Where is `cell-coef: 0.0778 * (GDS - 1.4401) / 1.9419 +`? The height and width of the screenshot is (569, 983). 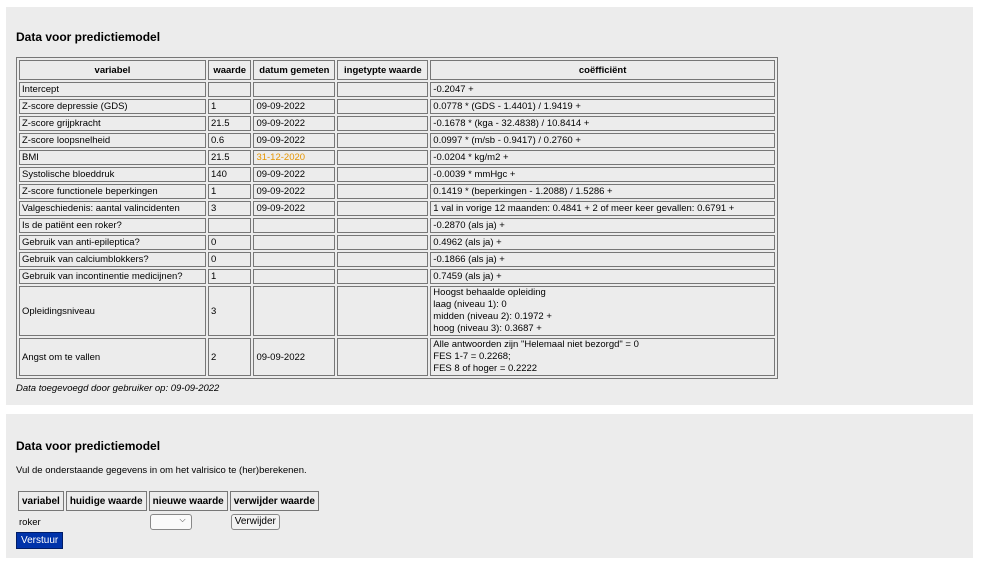 cell-coef: 0.0778 * (GDS - 1.4401) / 1.9419 + is located at coordinates (602, 106).